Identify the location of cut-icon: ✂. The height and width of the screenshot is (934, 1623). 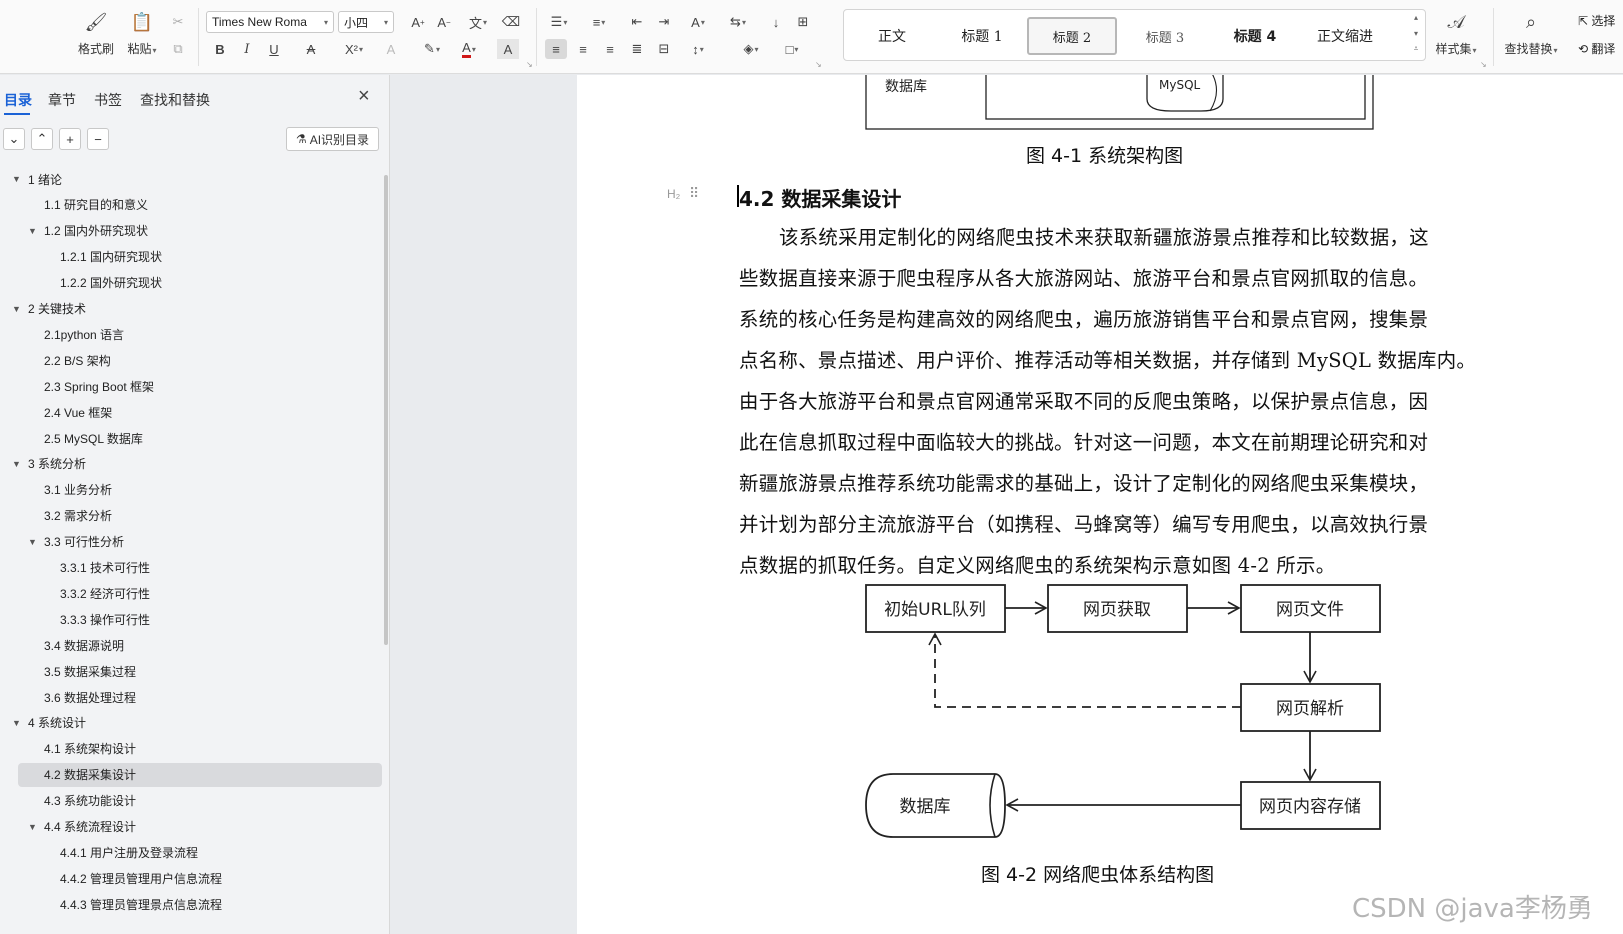
(178, 22).